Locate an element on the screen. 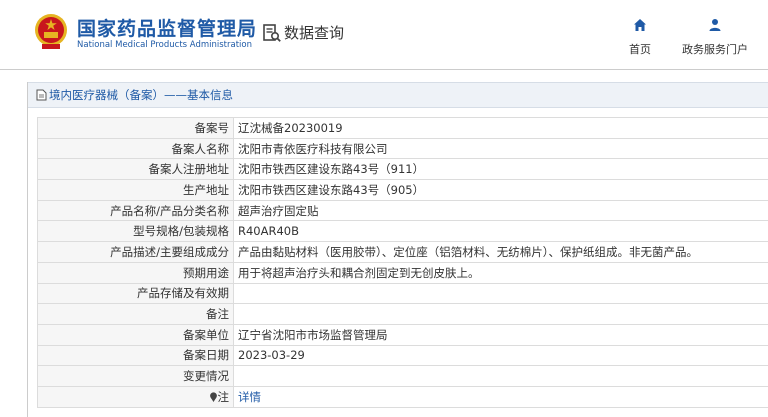 This screenshot has height=417, width=768. field-value: 沈阳市铁西区建设东路43号（905） is located at coordinates (500, 190).